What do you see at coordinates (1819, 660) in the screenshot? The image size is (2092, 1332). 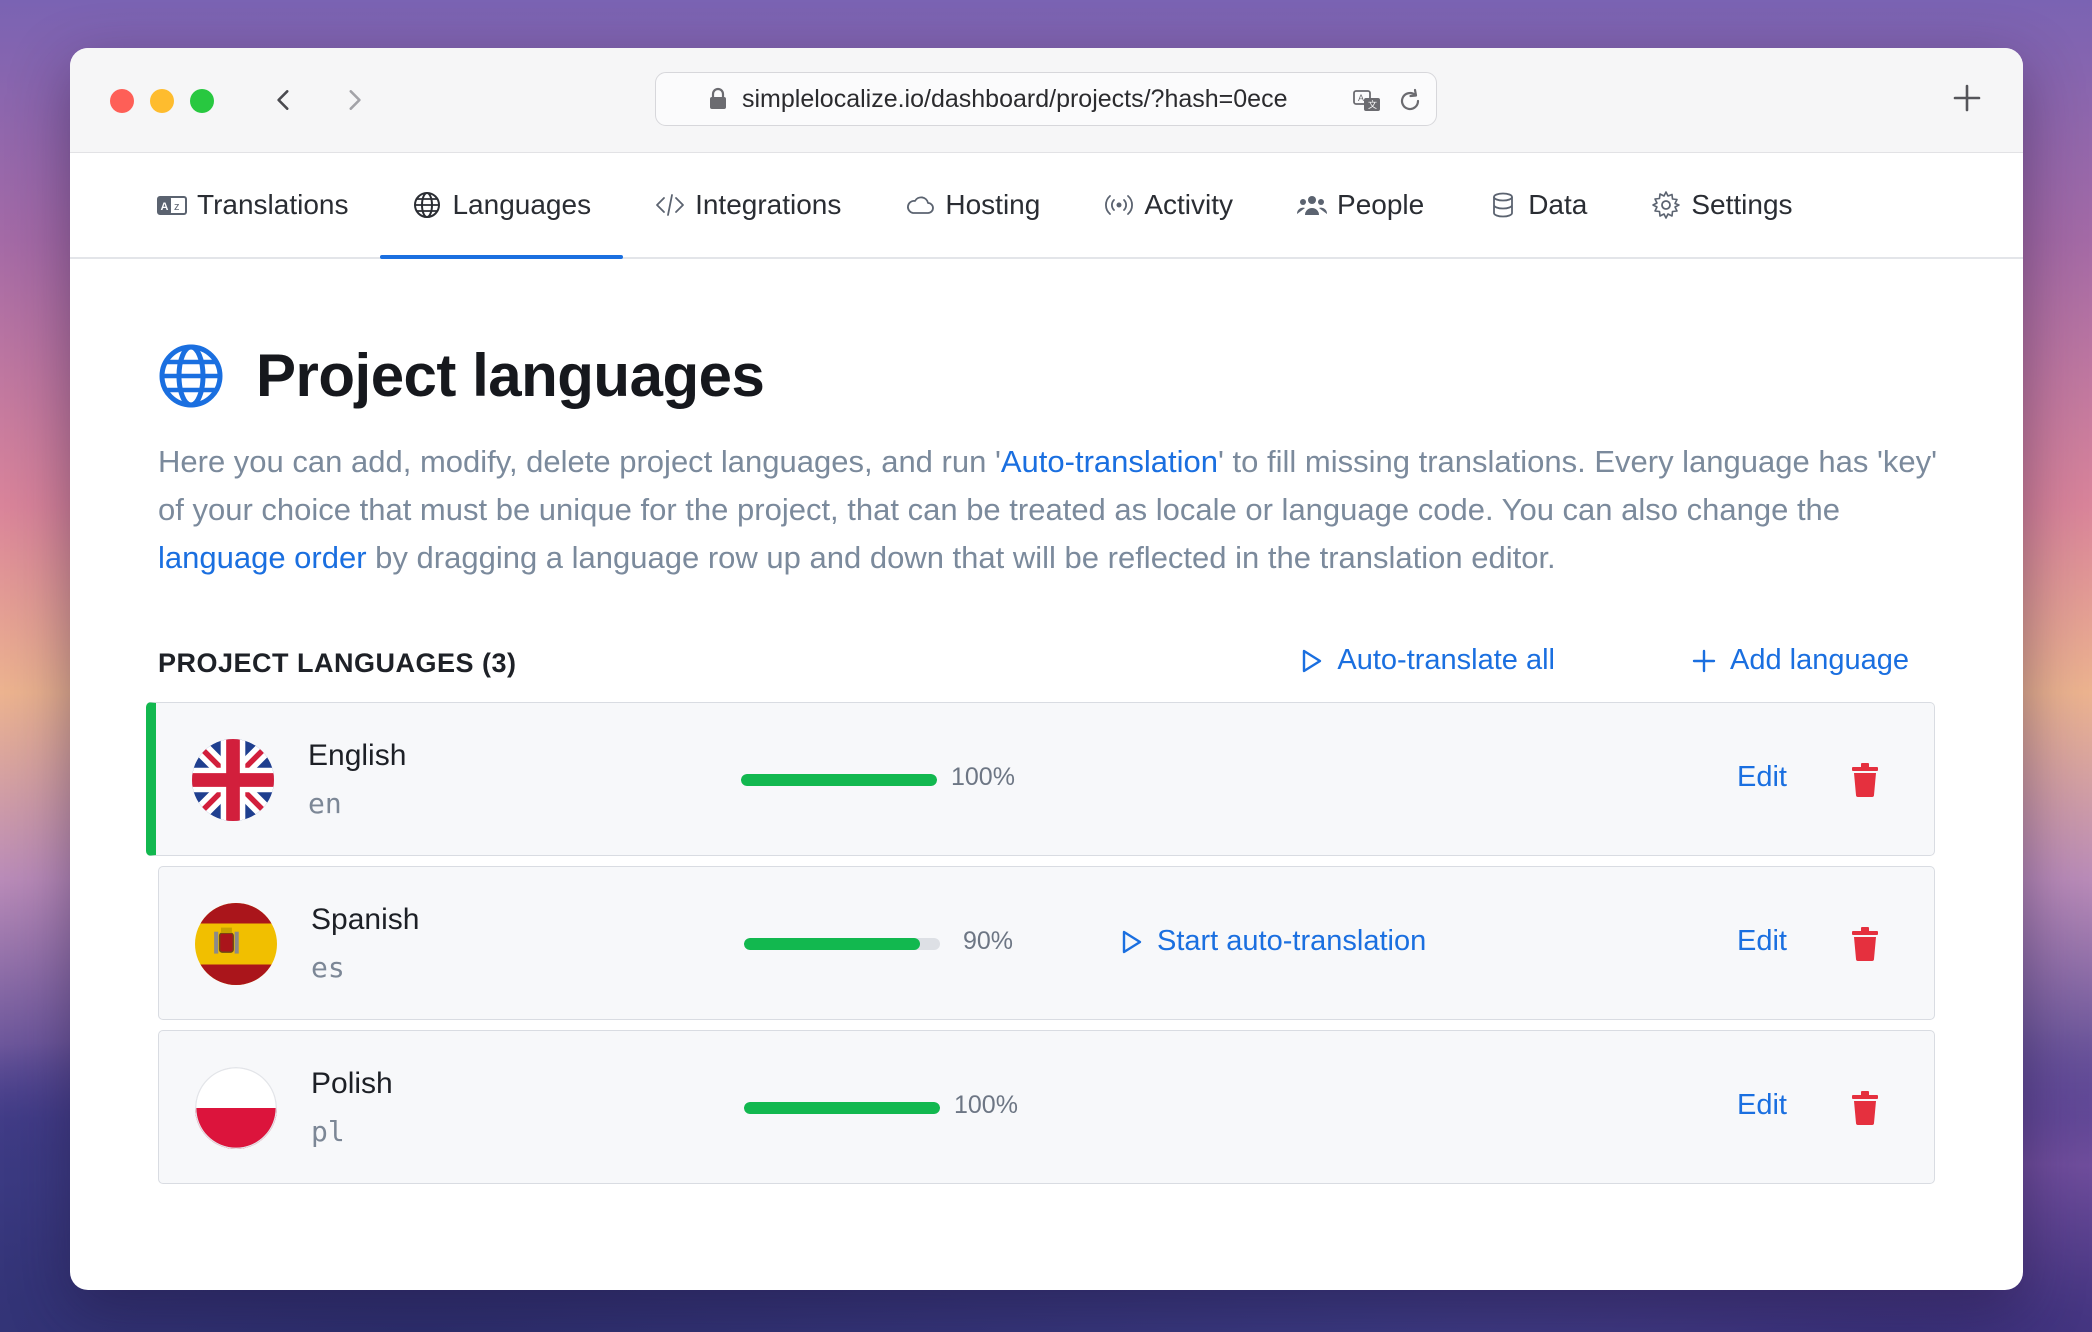 I see `add-language-label: Add language` at bounding box center [1819, 660].